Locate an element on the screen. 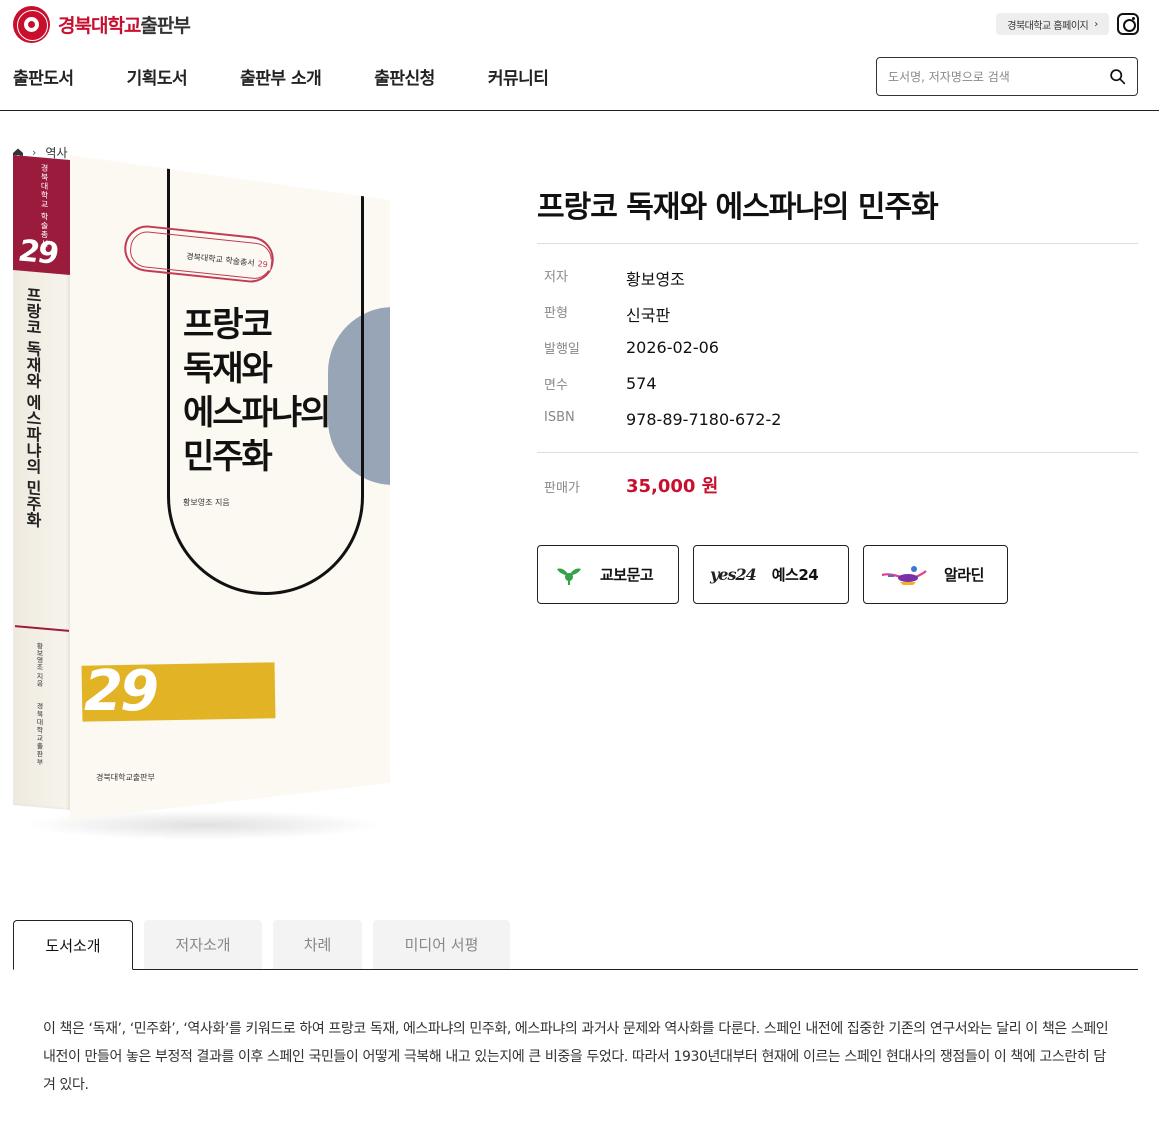 The image size is (1159, 1124). info-label: ISBN is located at coordinates (559, 417).